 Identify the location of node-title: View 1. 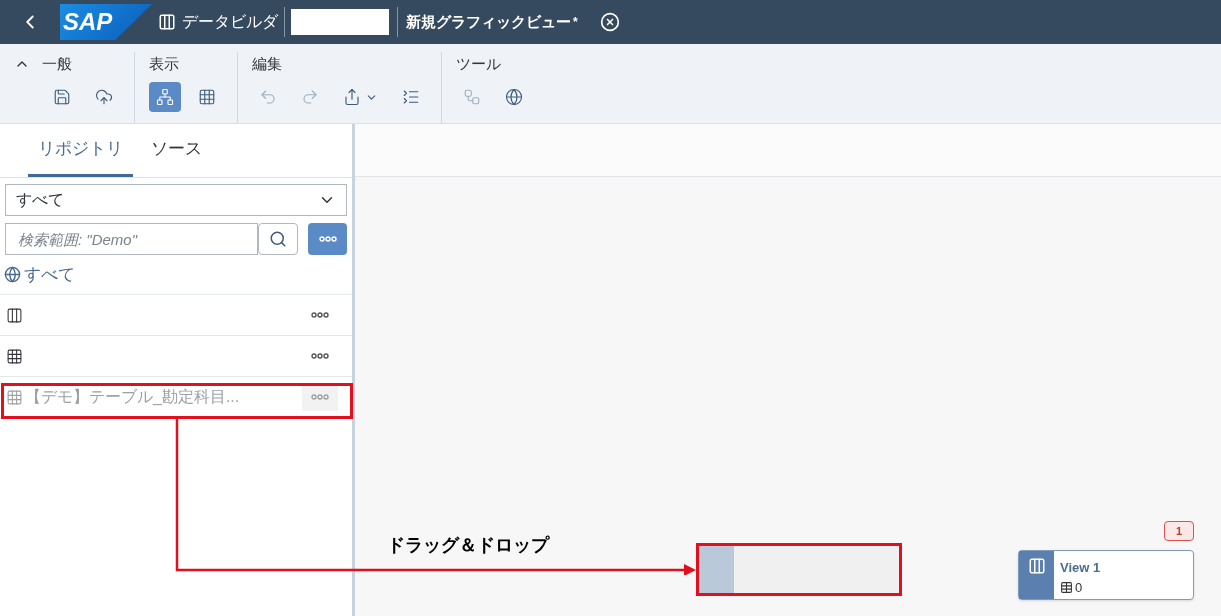
(1080, 568).